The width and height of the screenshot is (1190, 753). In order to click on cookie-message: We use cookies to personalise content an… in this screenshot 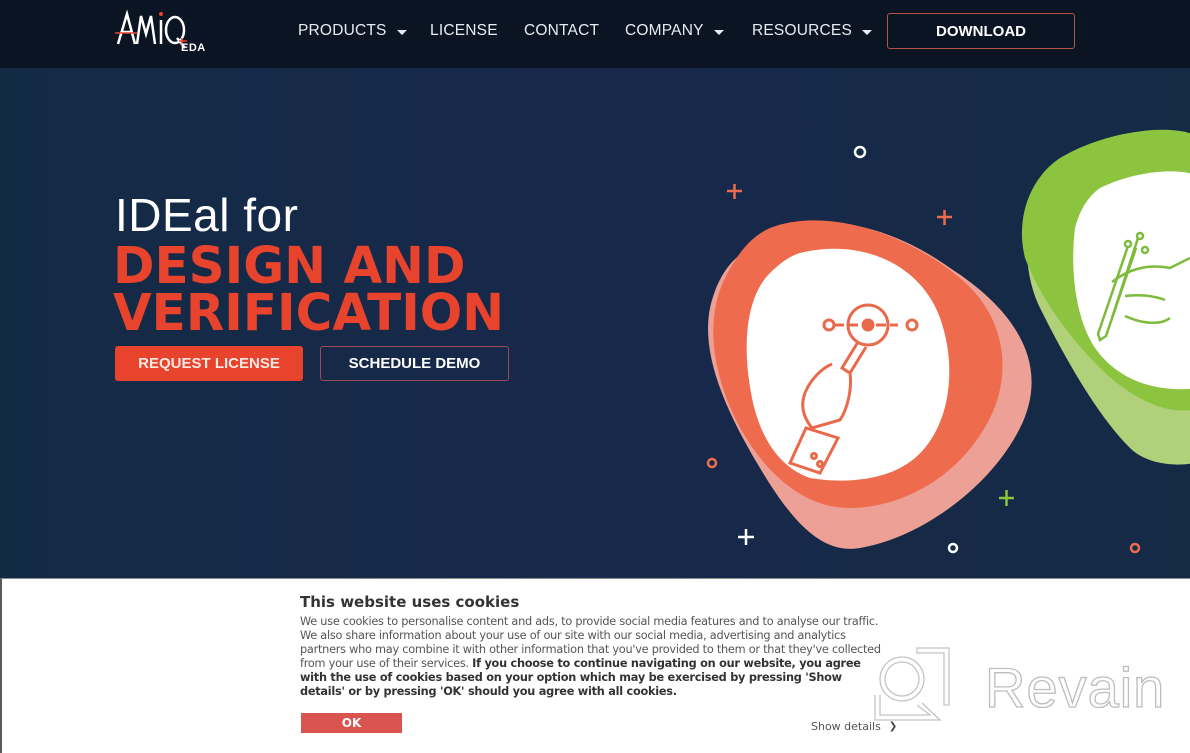, I will do `click(592, 657)`.